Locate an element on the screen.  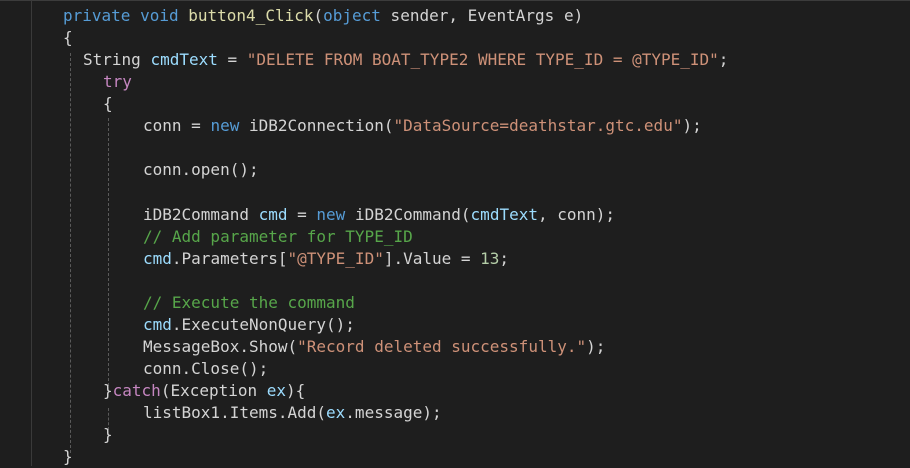
code-token: button4_Click is located at coordinates (251, 15).